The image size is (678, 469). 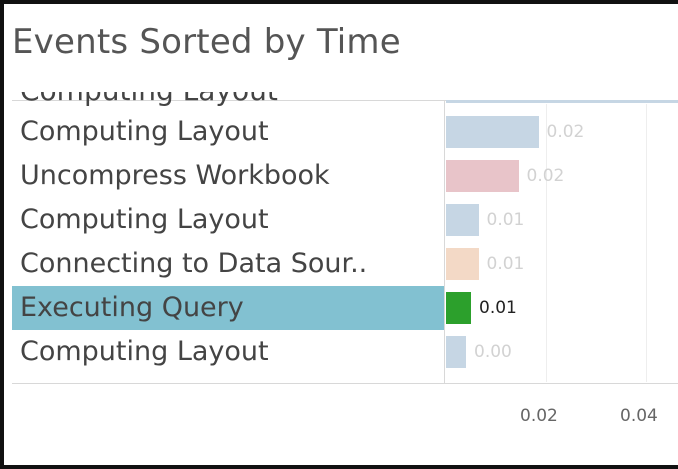 What do you see at coordinates (444, 242) in the screenshot?
I see `pane-divider` at bounding box center [444, 242].